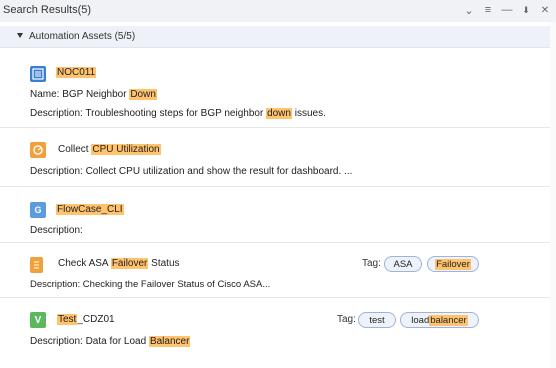 The width and height of the screenshot is (556, 368). Describe the element at coordinates (89, 341) in the screenshot. I see `description-text: Description: Data for Load` at that location.